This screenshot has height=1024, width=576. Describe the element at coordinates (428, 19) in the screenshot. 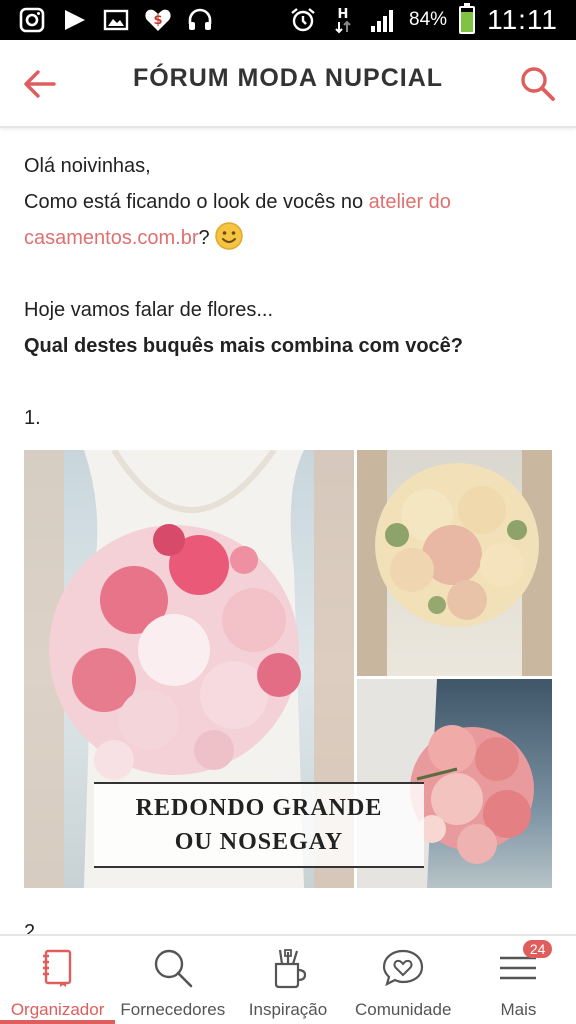

I see `battery-percent: 84%` at that location.